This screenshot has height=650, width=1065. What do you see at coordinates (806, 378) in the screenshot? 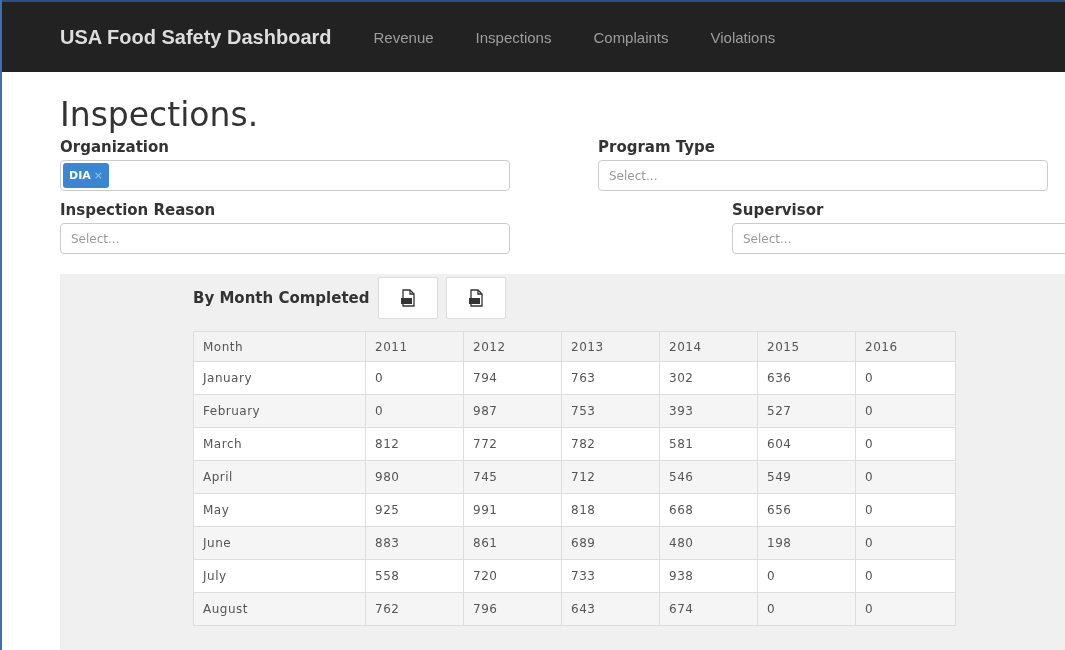
I see `table-cell: 636` at bounding box center [806, 378].